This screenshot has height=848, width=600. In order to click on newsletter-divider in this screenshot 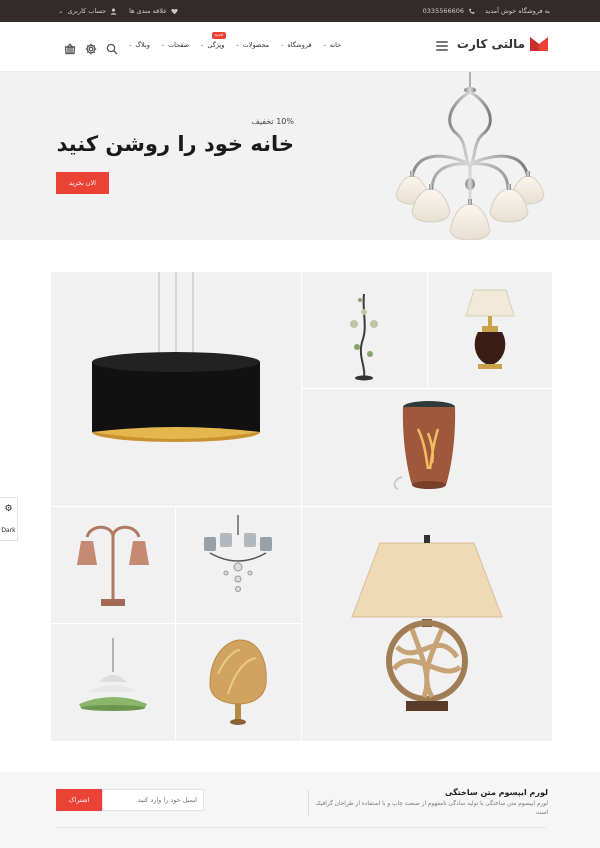, I will do `click(308, 803)`.